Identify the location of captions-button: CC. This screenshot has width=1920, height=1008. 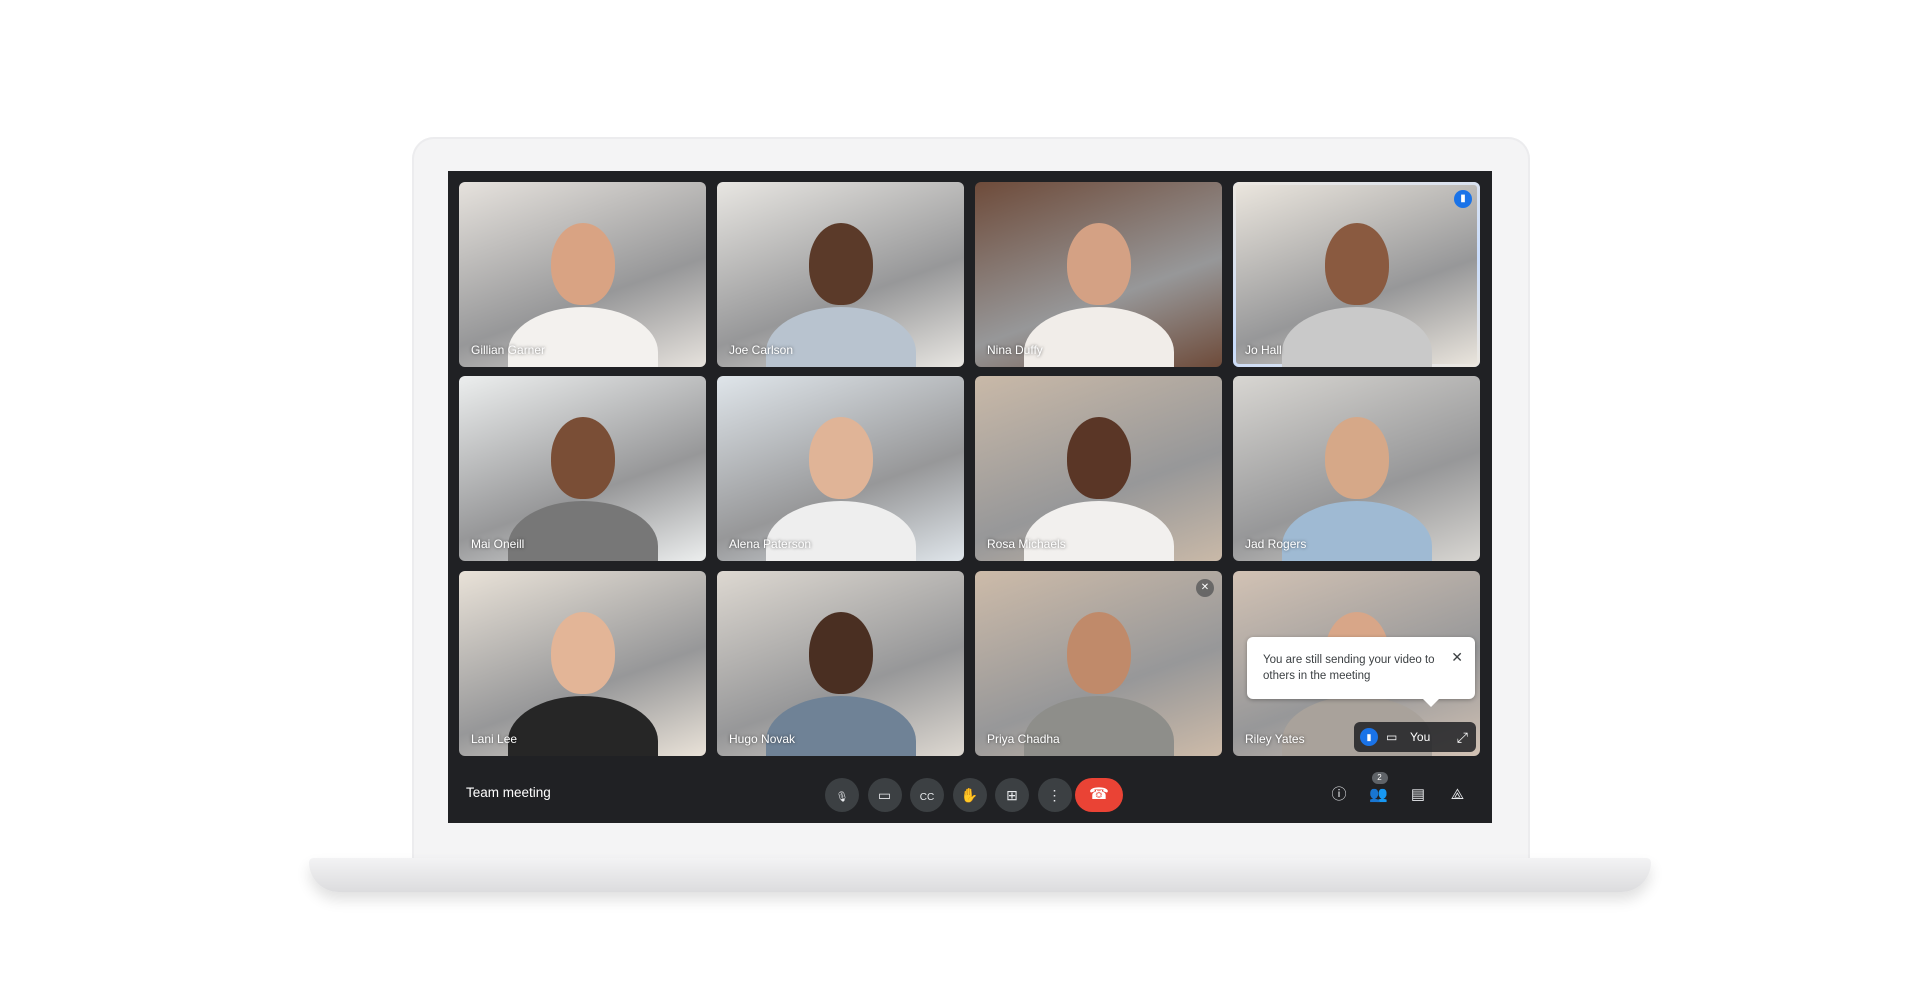
(927, 795).